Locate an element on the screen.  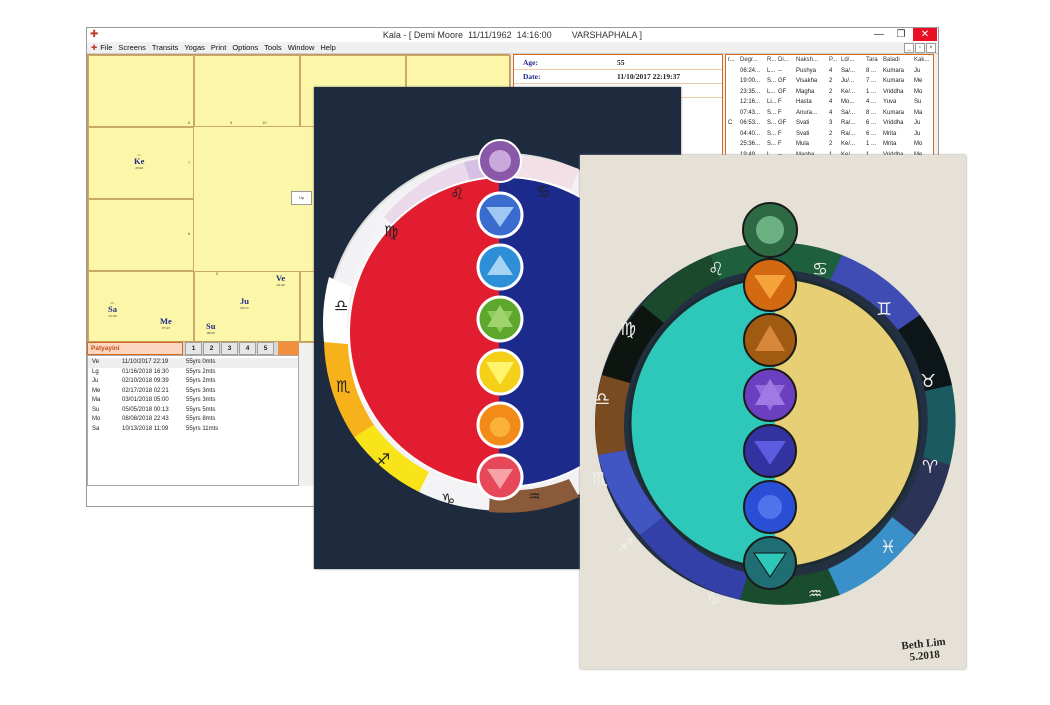
menu-file: File is located at coordinates (106, 47).